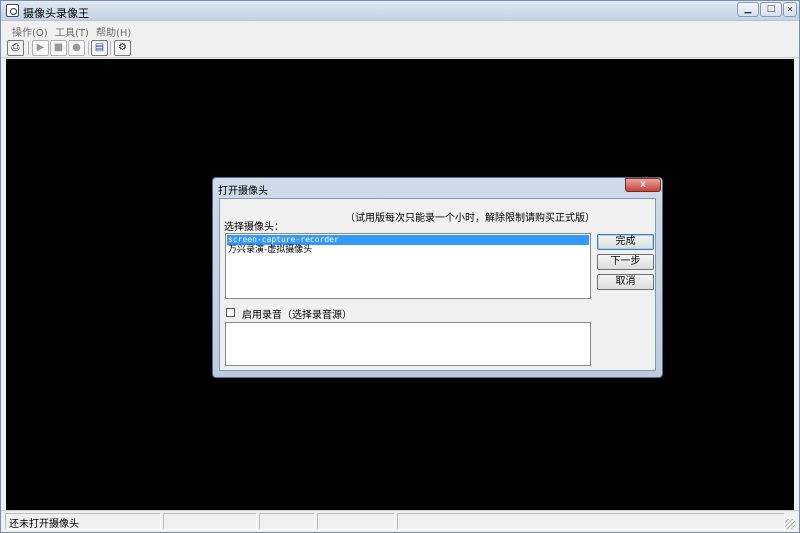 The image size is (800, 533). I want to click on trial-notice: （试用版每次只能录一个小时，解除限制请购买正式版）, so click(470, 218).